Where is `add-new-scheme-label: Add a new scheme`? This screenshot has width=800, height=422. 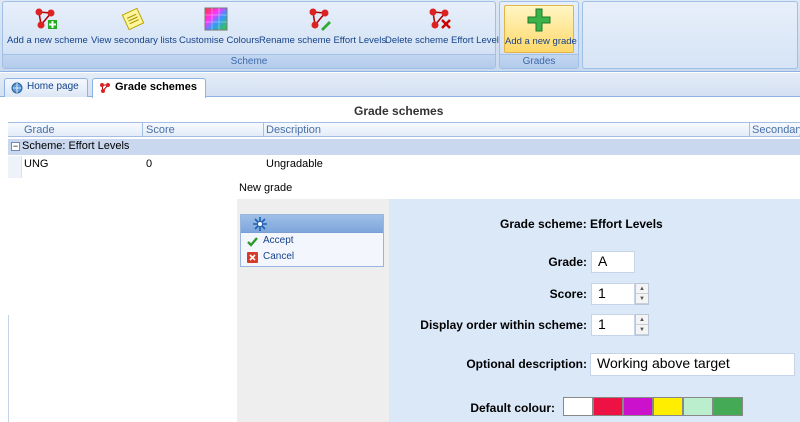
add-new-scheme-label: Add a new scheme is located at coordinates (47, 40).